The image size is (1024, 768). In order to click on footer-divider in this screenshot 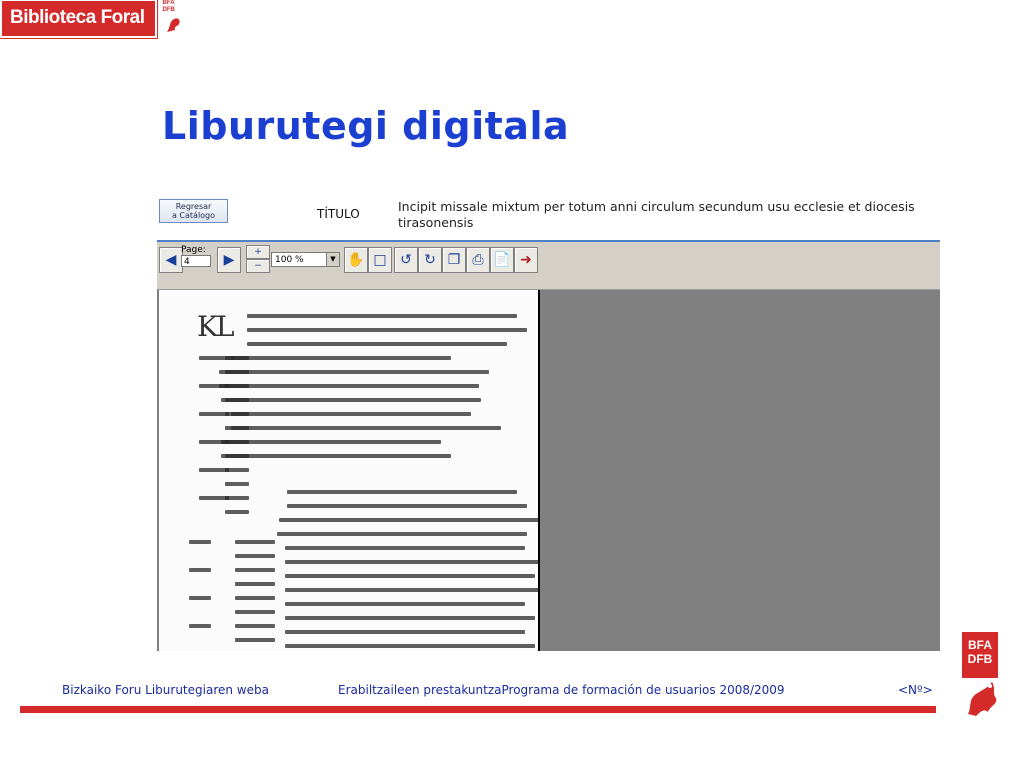, I will do `click(478, 709)`.